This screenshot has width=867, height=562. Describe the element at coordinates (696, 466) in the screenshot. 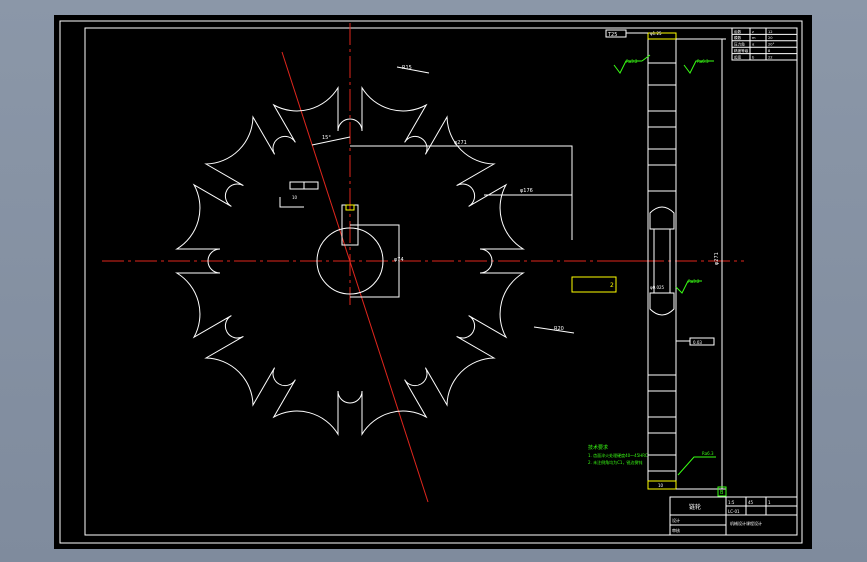

I see `bottom-leader` at that location.